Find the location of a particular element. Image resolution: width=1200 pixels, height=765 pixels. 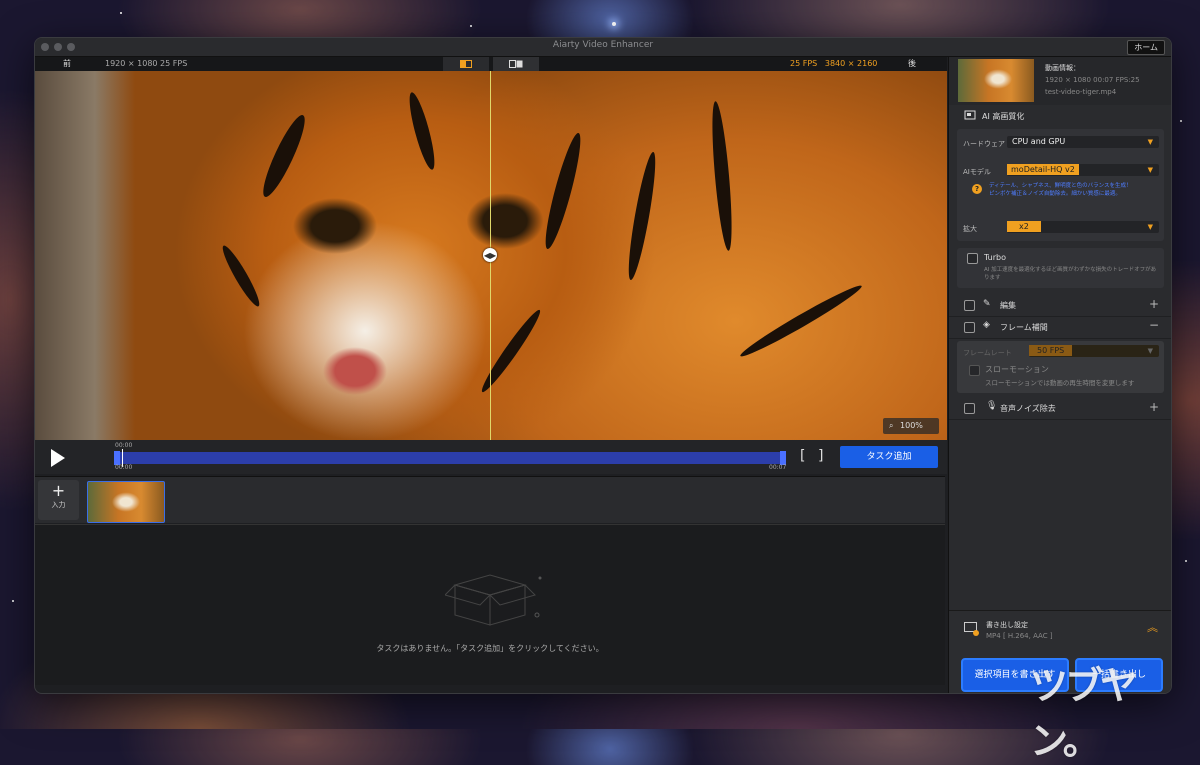

info-meta: 1920 × 1080 00:07 FPS:25 is located at coordinates (1092, 80).